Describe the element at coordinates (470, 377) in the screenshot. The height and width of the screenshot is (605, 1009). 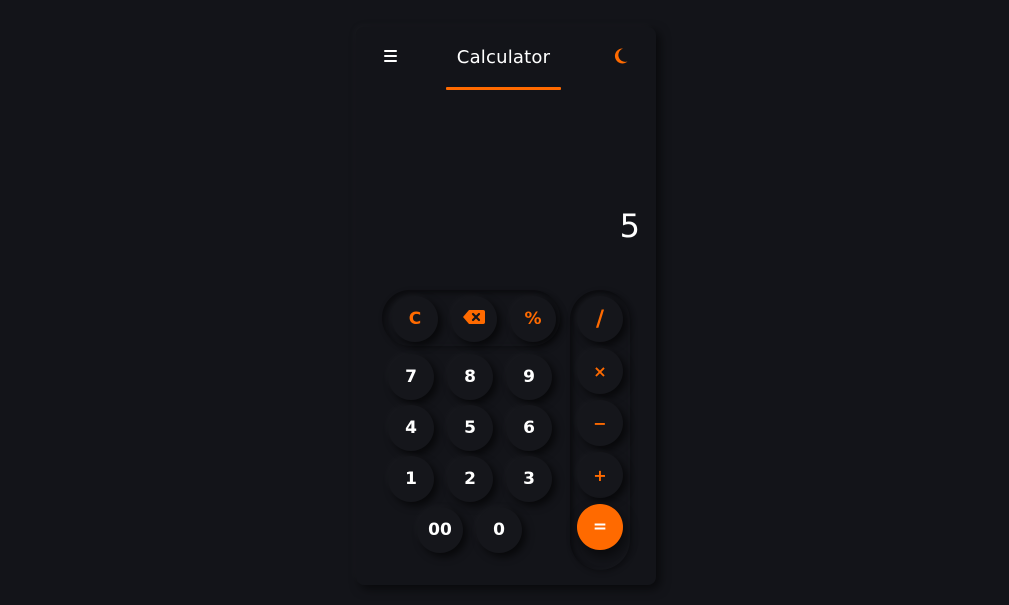
I see `digit-8-button: 8` at that location.